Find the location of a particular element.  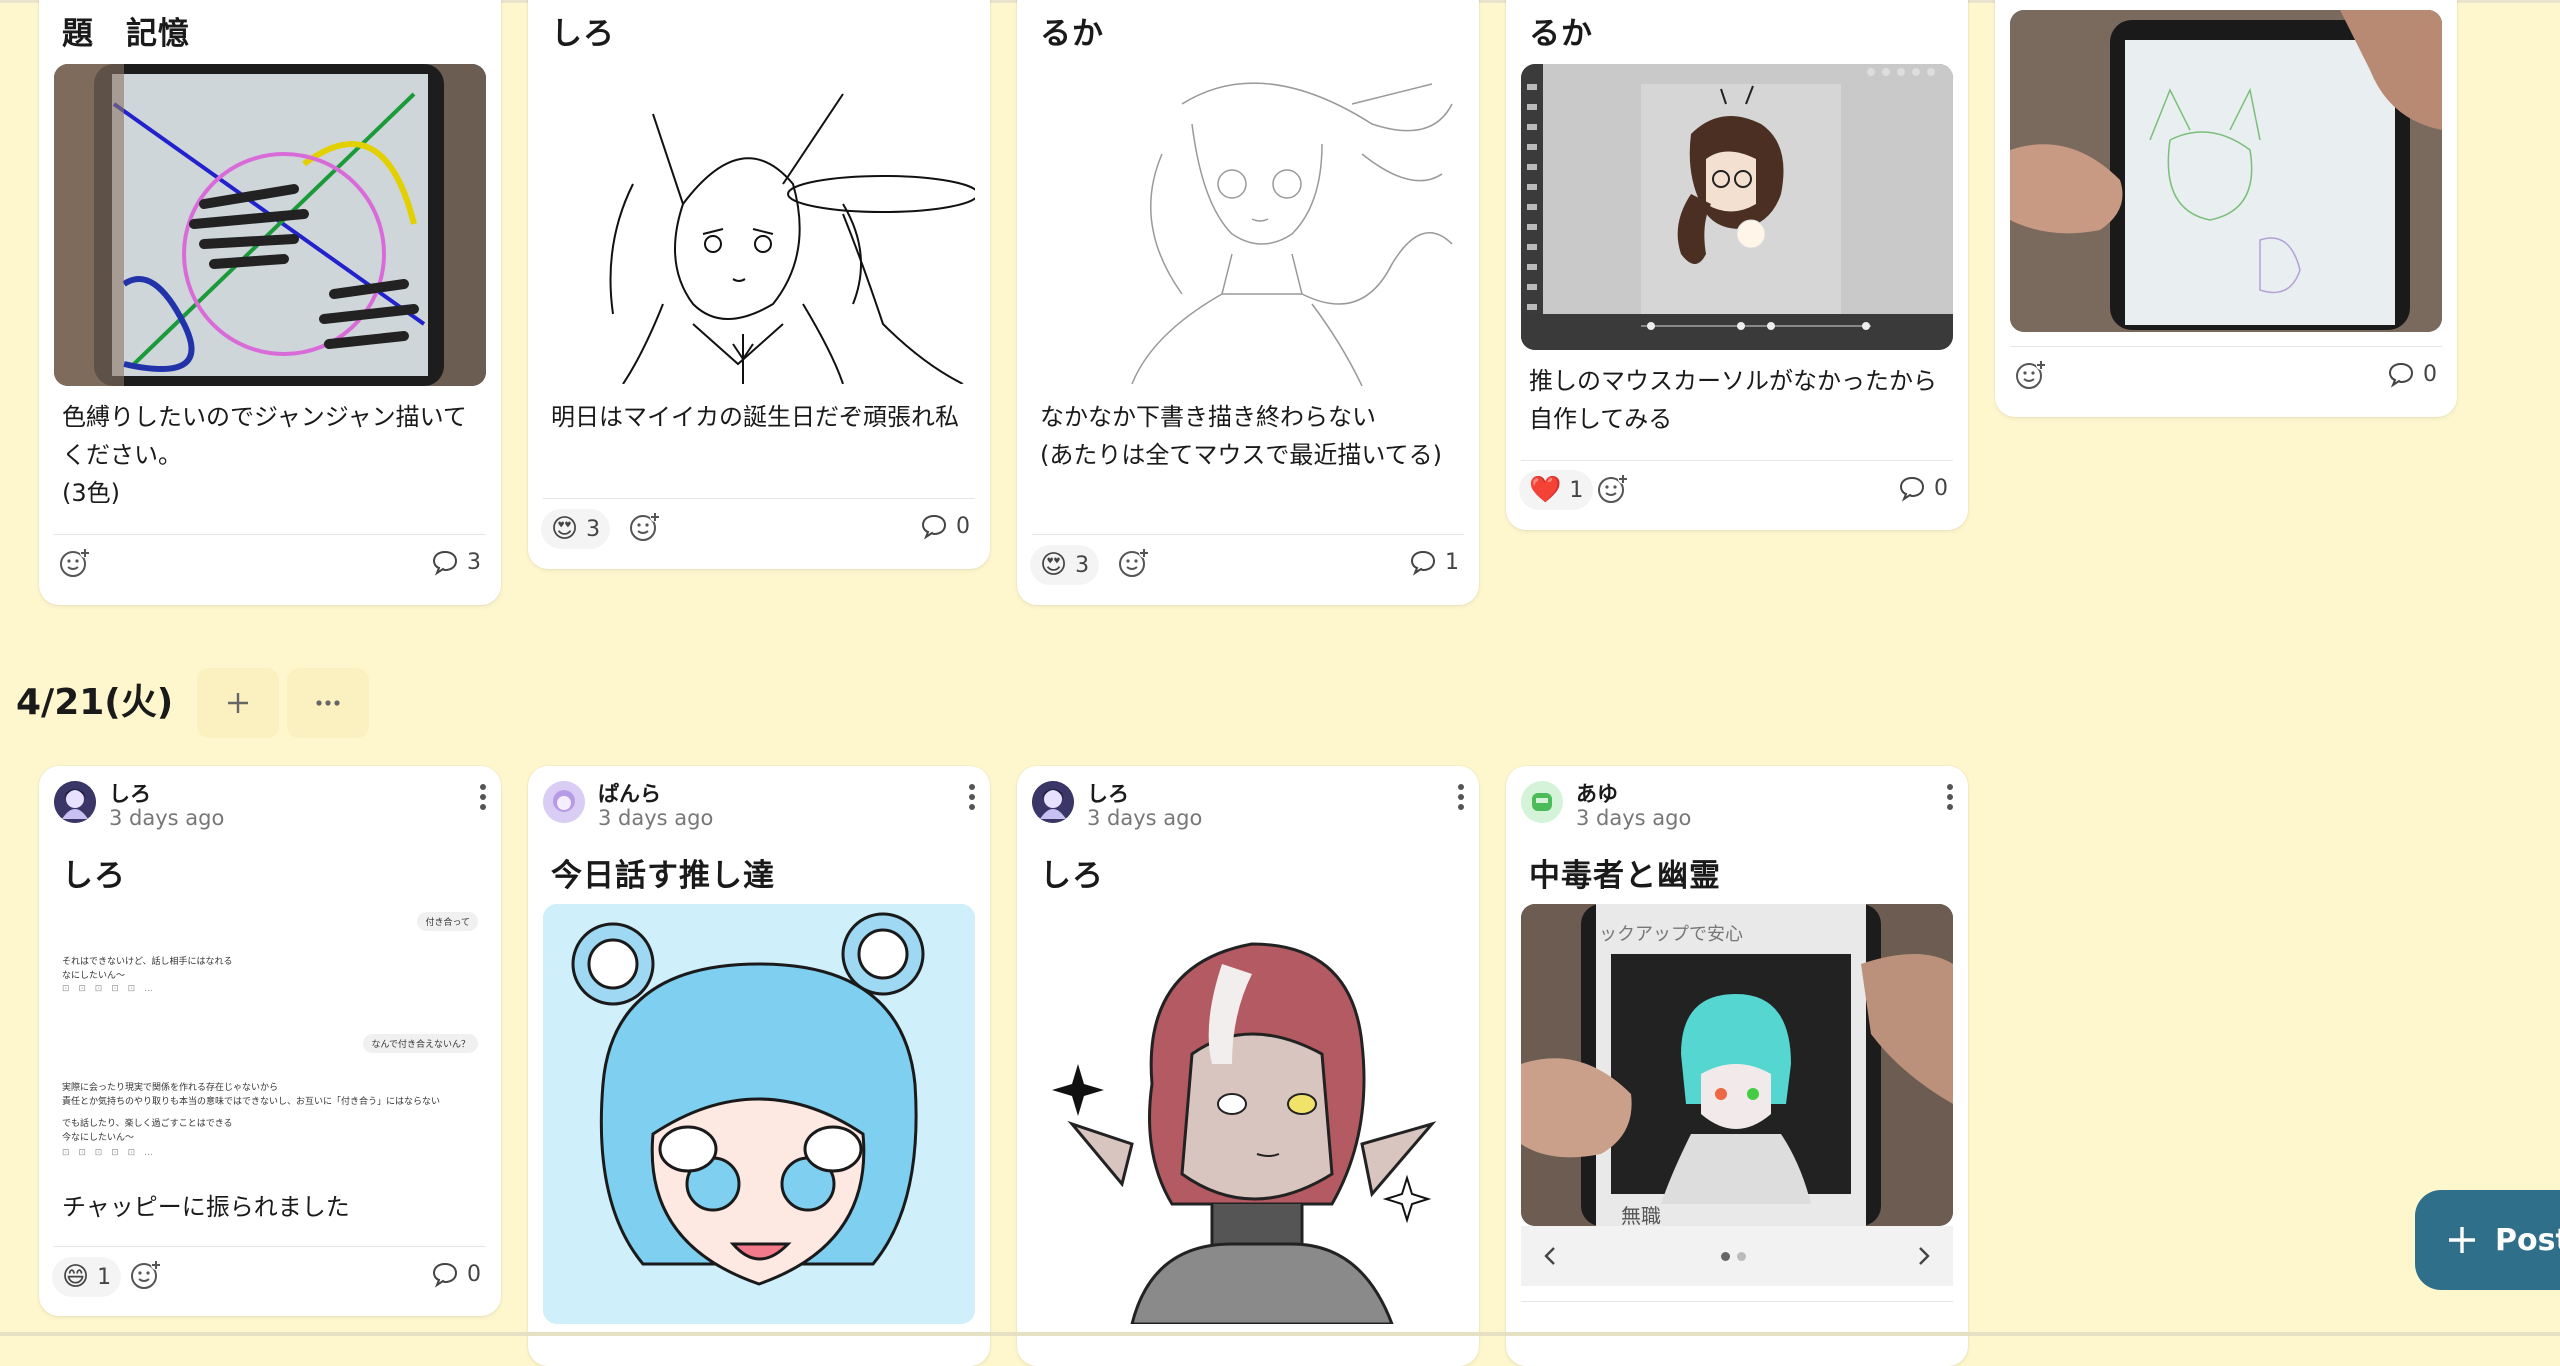

comments-count: 1 is located at coordinates (1434, 562).